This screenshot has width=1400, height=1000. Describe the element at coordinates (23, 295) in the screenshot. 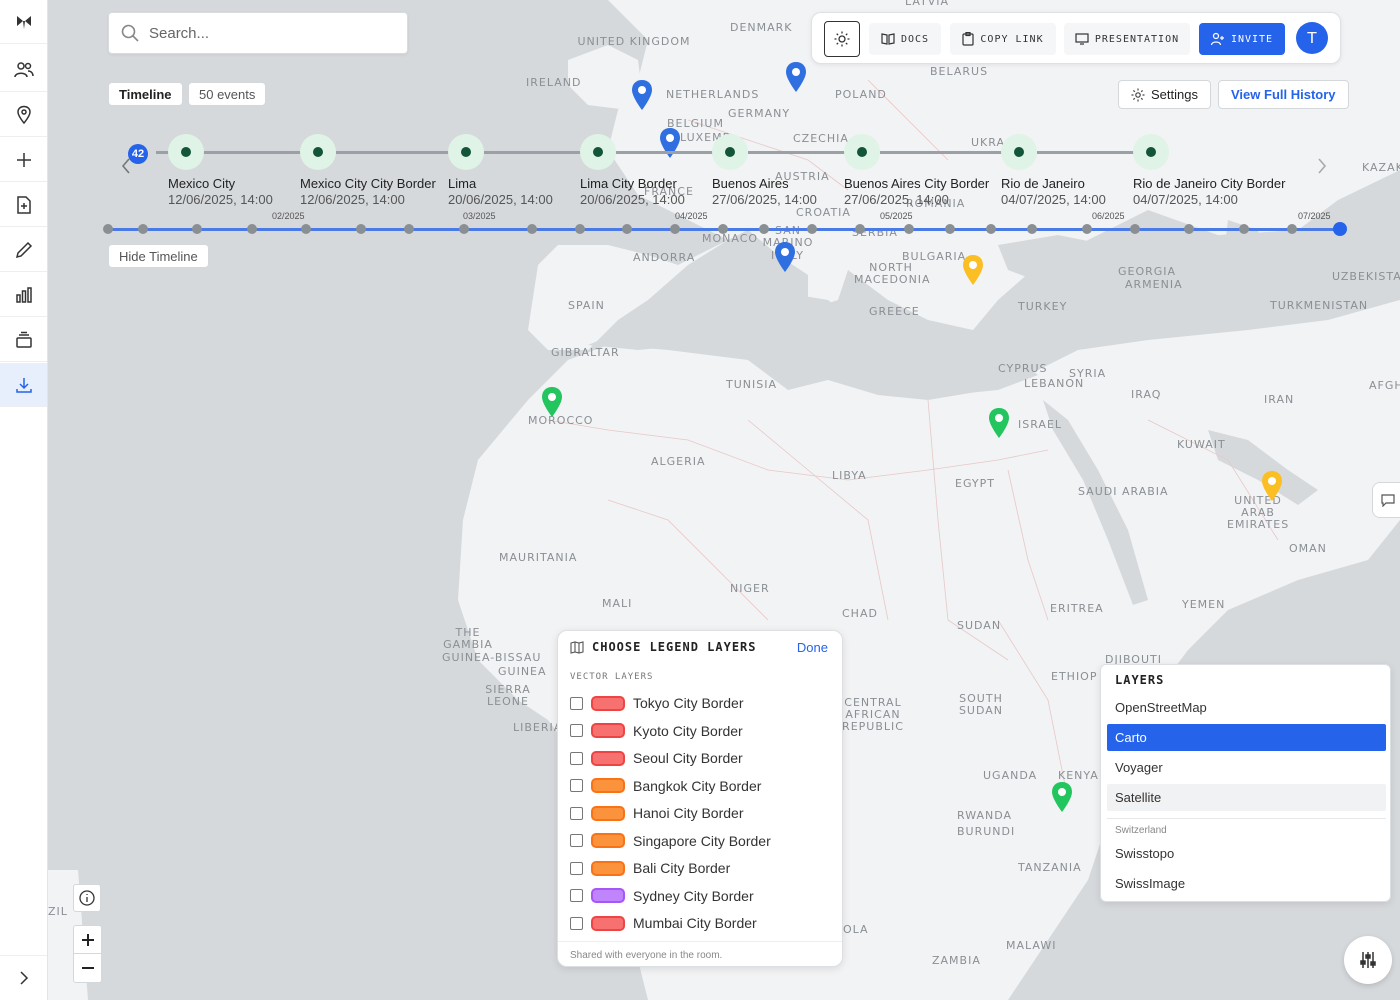

I see `bar-chart-icon` at that location.